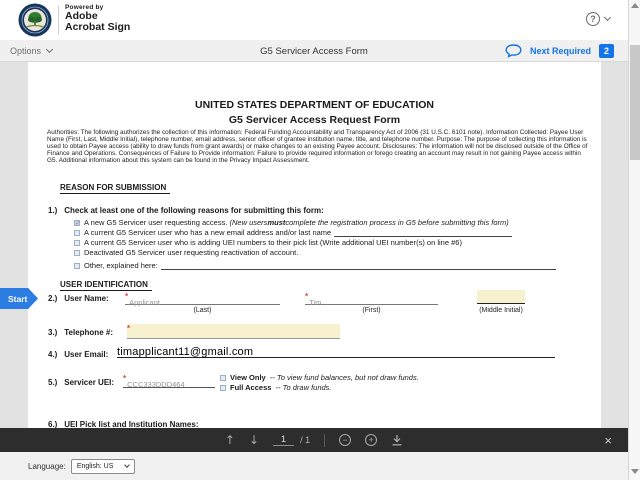 This screenshot has height=480, width=640. I want to click on telephone-field: *, so click(233, 331).